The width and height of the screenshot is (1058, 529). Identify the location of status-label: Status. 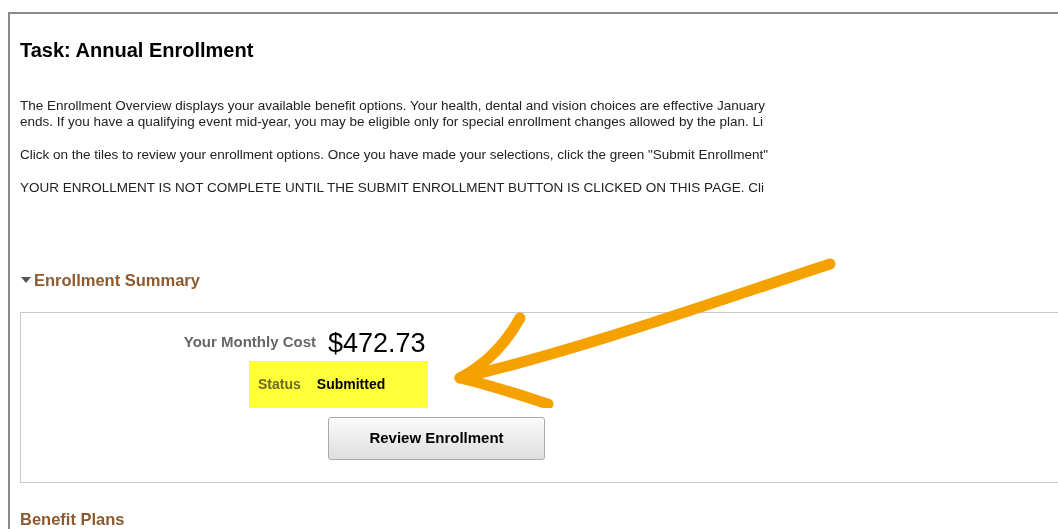
(279, 384).